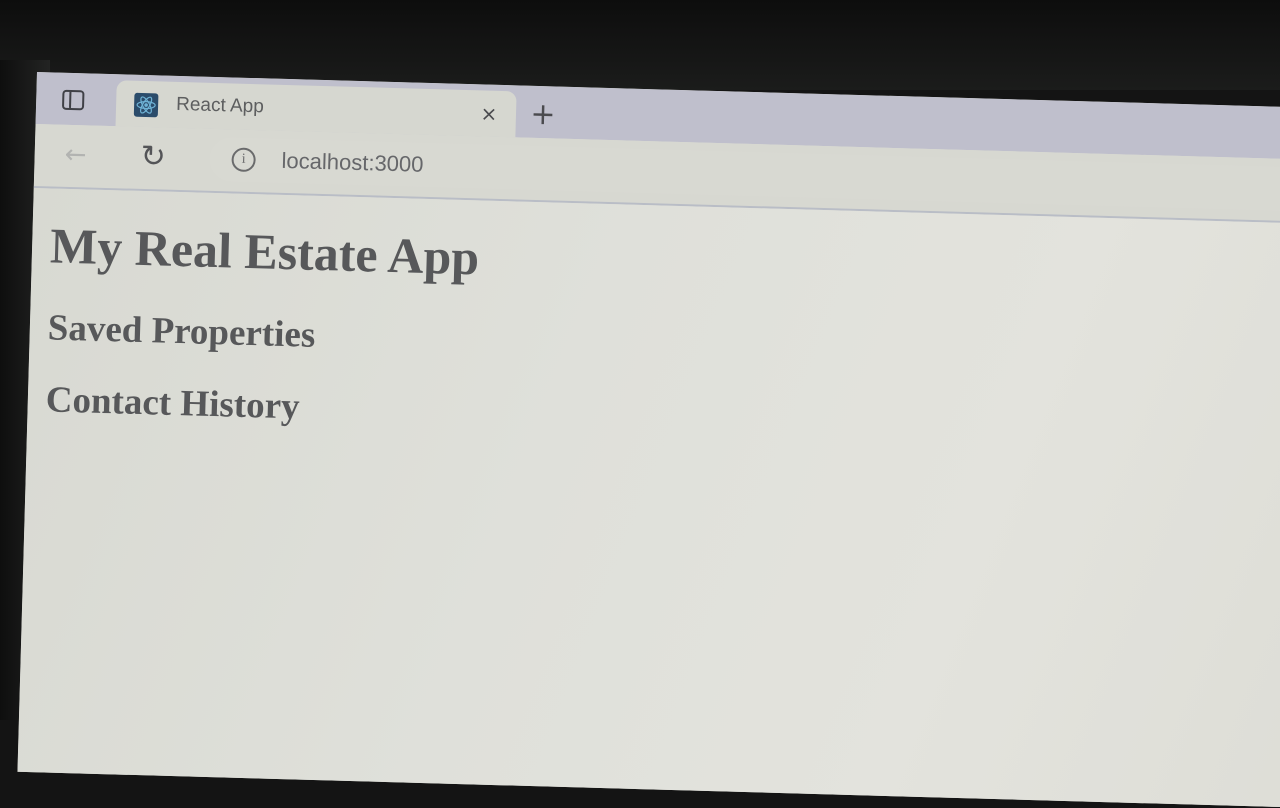  I want to click on url-text: localhost:3000, so click(352, 163).